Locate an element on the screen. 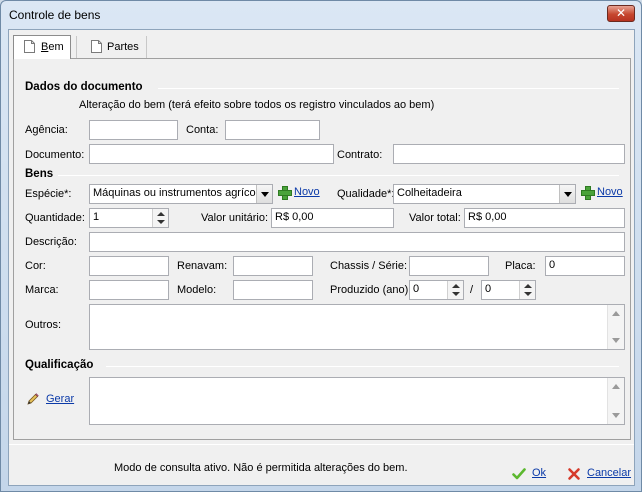  documento-label: Documento: is located at coordinates (55, 155).